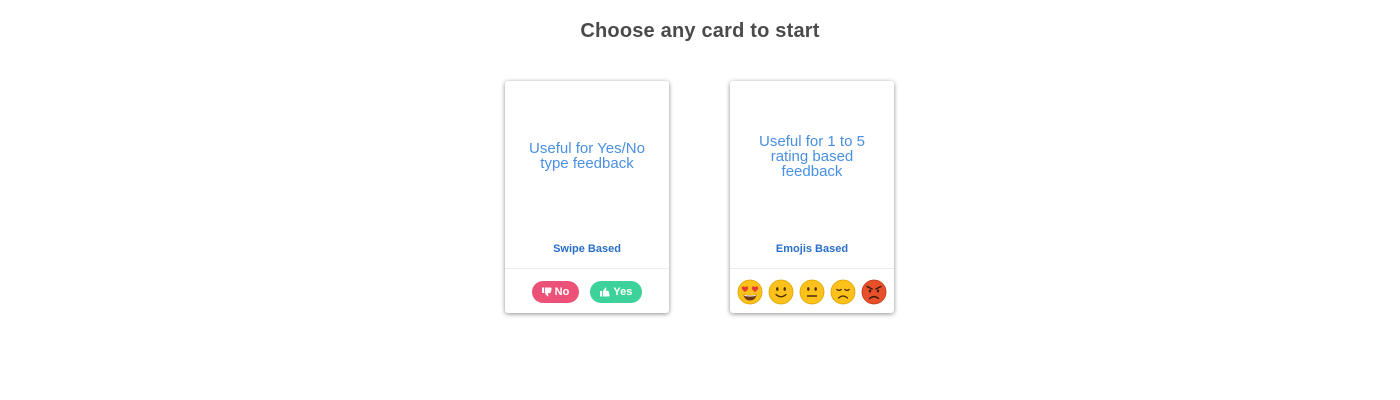 Image resolution: width=1400 pixels, height=400 pixels. Describe the element at coordinates (587, 156) in the screenshot. I see `card-description: Useful for Yes/No type feedback` at that location.